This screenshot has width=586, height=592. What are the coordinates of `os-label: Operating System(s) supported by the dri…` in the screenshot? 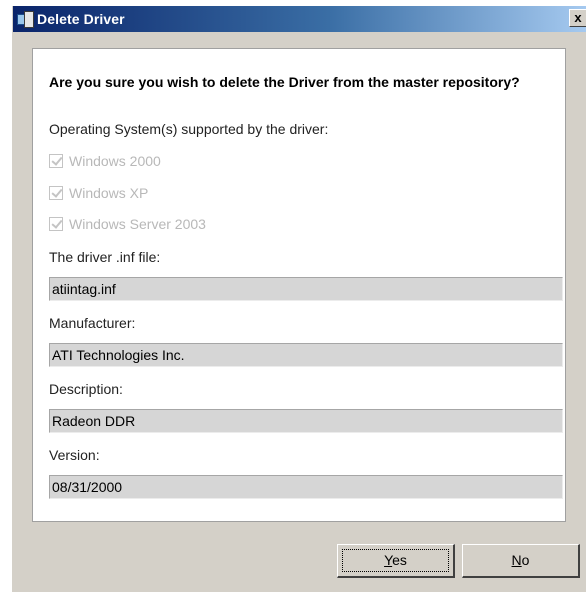 It's located at (189, 129).